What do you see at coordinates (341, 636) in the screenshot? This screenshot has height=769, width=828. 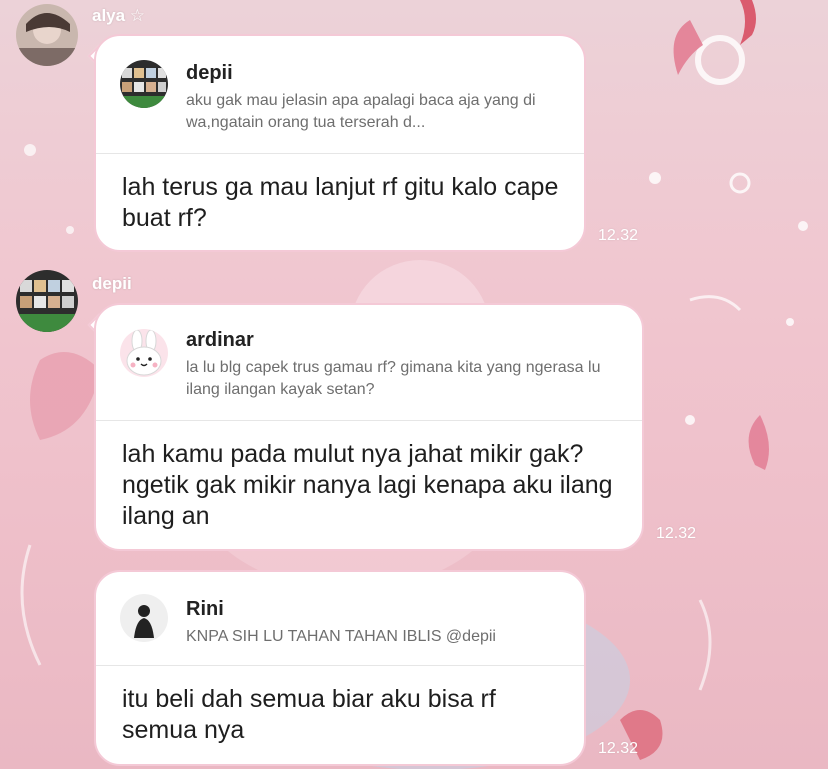 I see `reply-text: KNPA SIH LU TAHAN TAHAN IBLIS @depii` at bounding box center [341, 636].